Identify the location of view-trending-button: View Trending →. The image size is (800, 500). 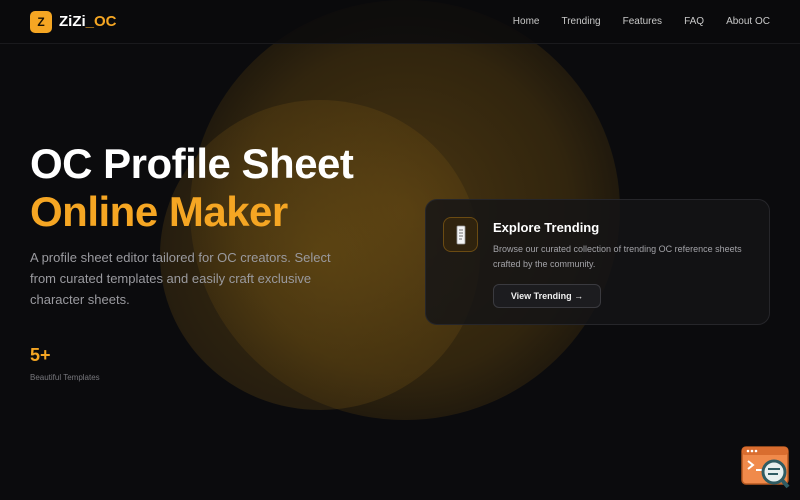
(547, 296).